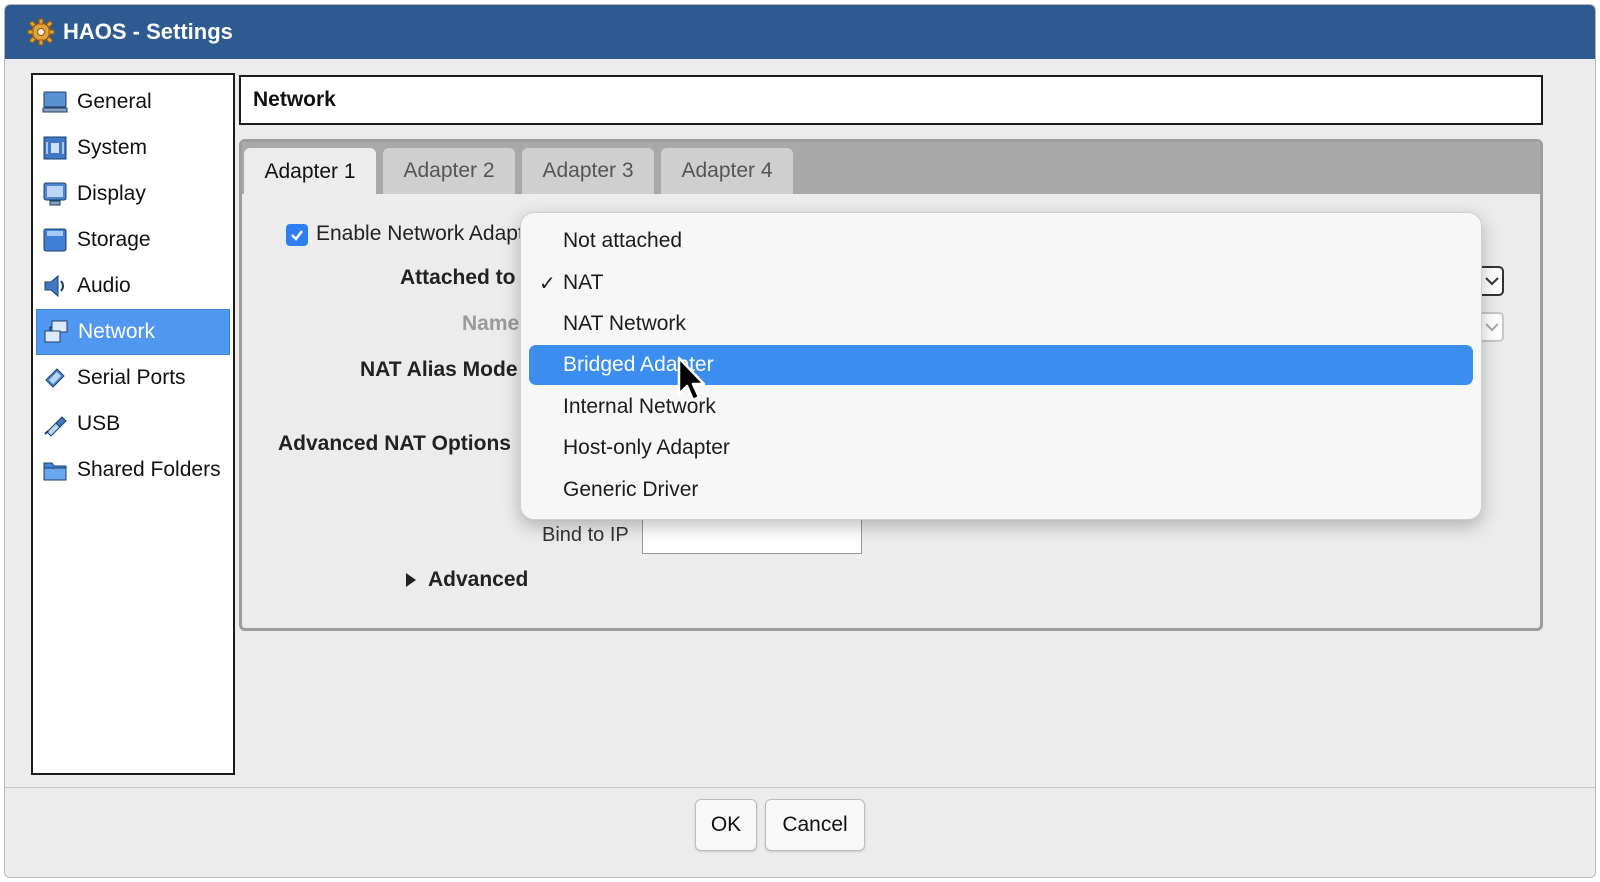  Describe the element at coordinates (55, 194) in the screenshot. I see `display-icon` at that location.